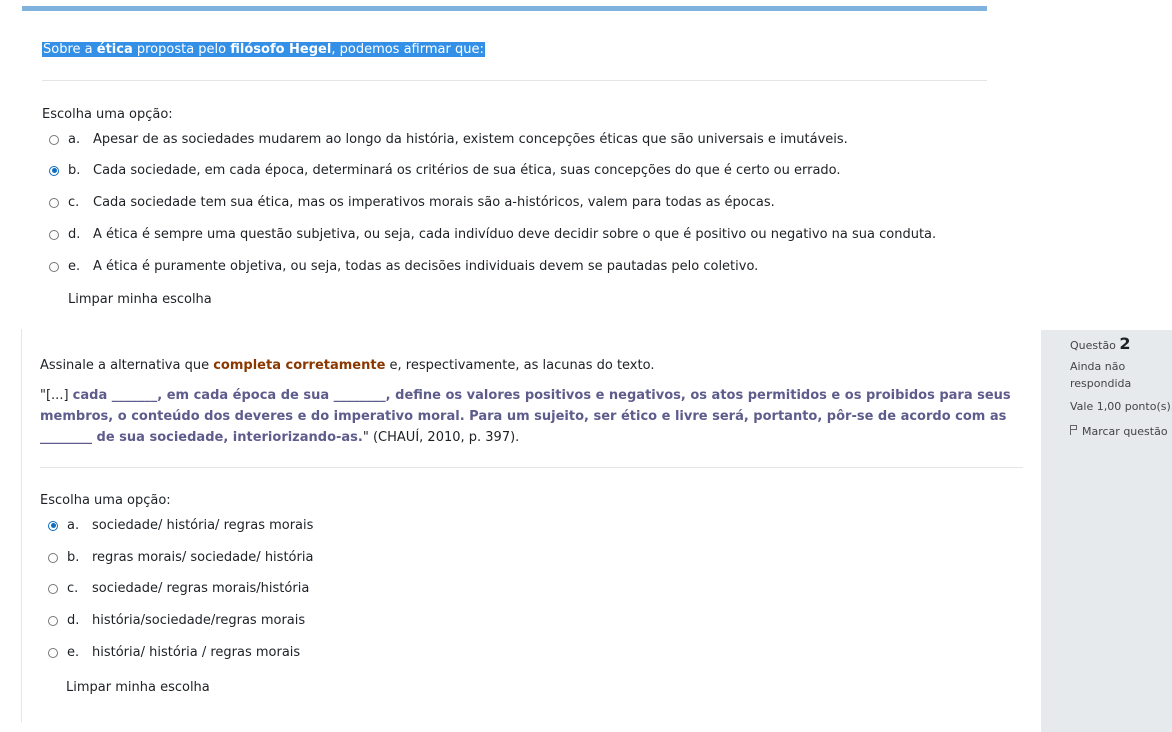 The height and width of the screenshot is (732, 1172). Describe the element at coordinates (1074, 430) in the screenshot. I see `flag-icon` at that location.